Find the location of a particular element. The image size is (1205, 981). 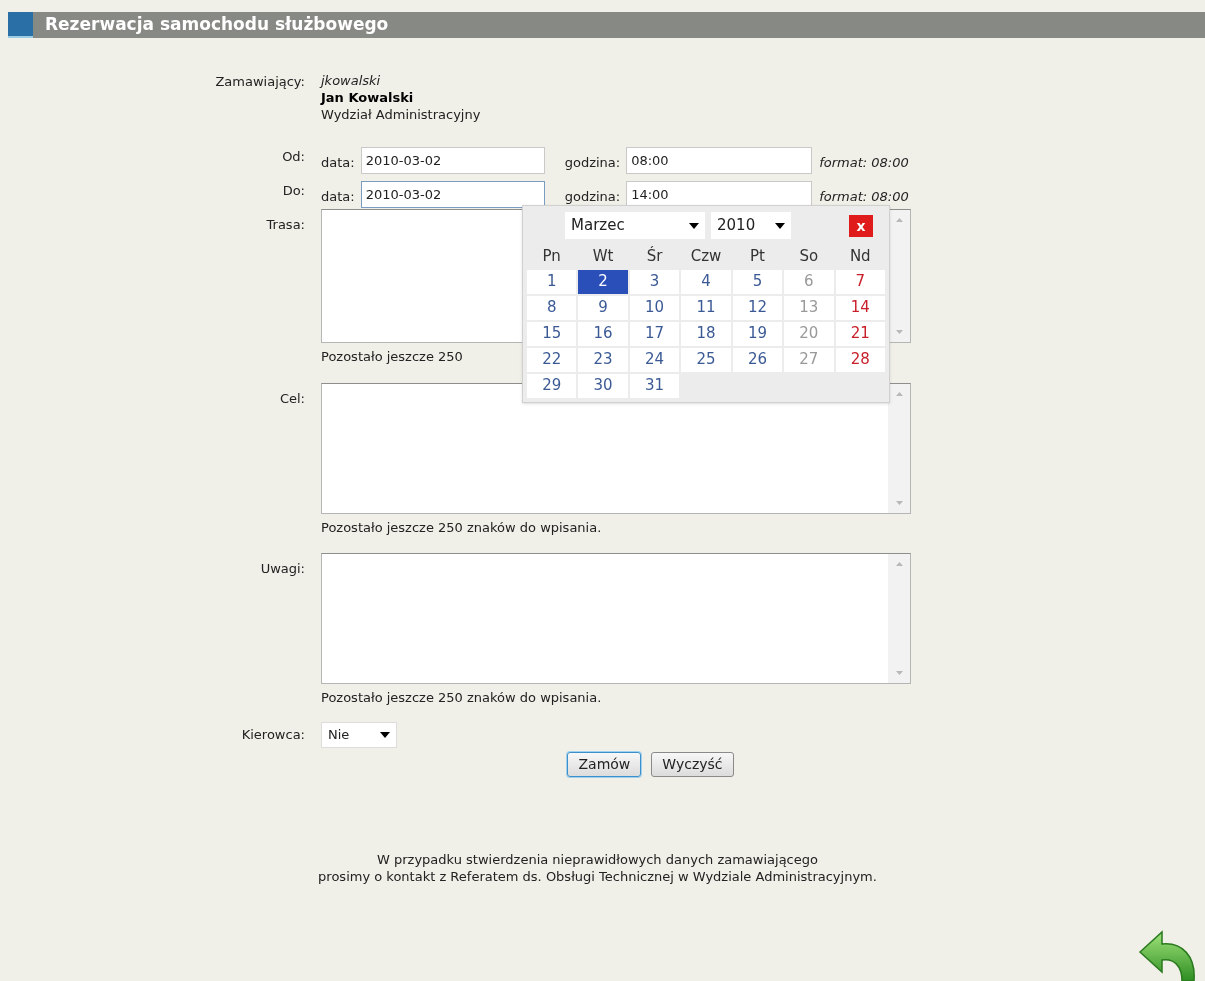

user-department: Wydział Administracyjny is located at coordinates (401, 114).